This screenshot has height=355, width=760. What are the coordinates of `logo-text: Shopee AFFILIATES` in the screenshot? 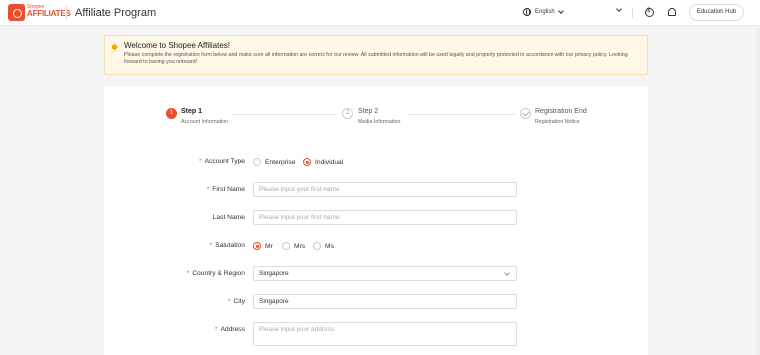 It's located at (49, 11).